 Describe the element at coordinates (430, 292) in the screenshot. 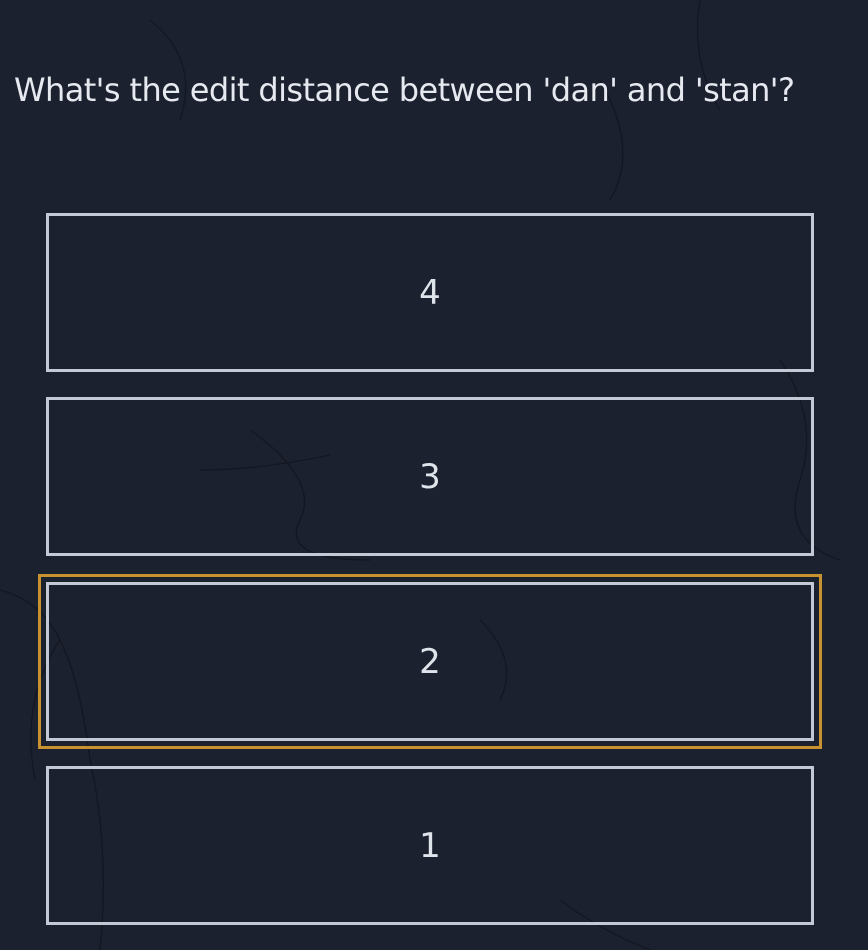

I see `answer-option-4: 4` at that location.